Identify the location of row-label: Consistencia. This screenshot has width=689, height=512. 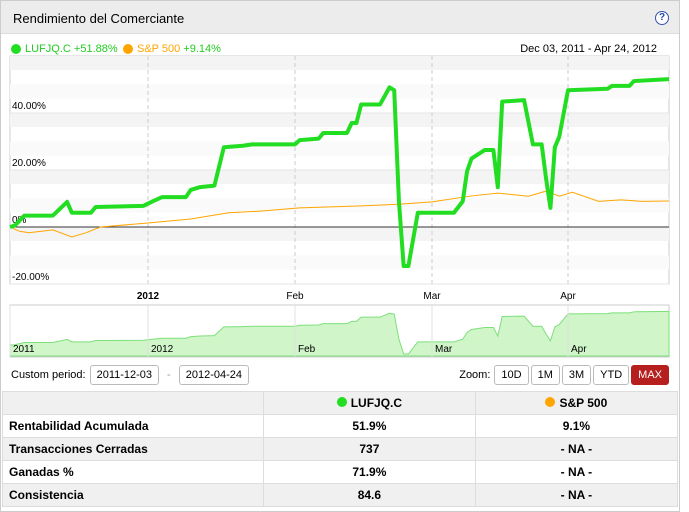
(133, 495).